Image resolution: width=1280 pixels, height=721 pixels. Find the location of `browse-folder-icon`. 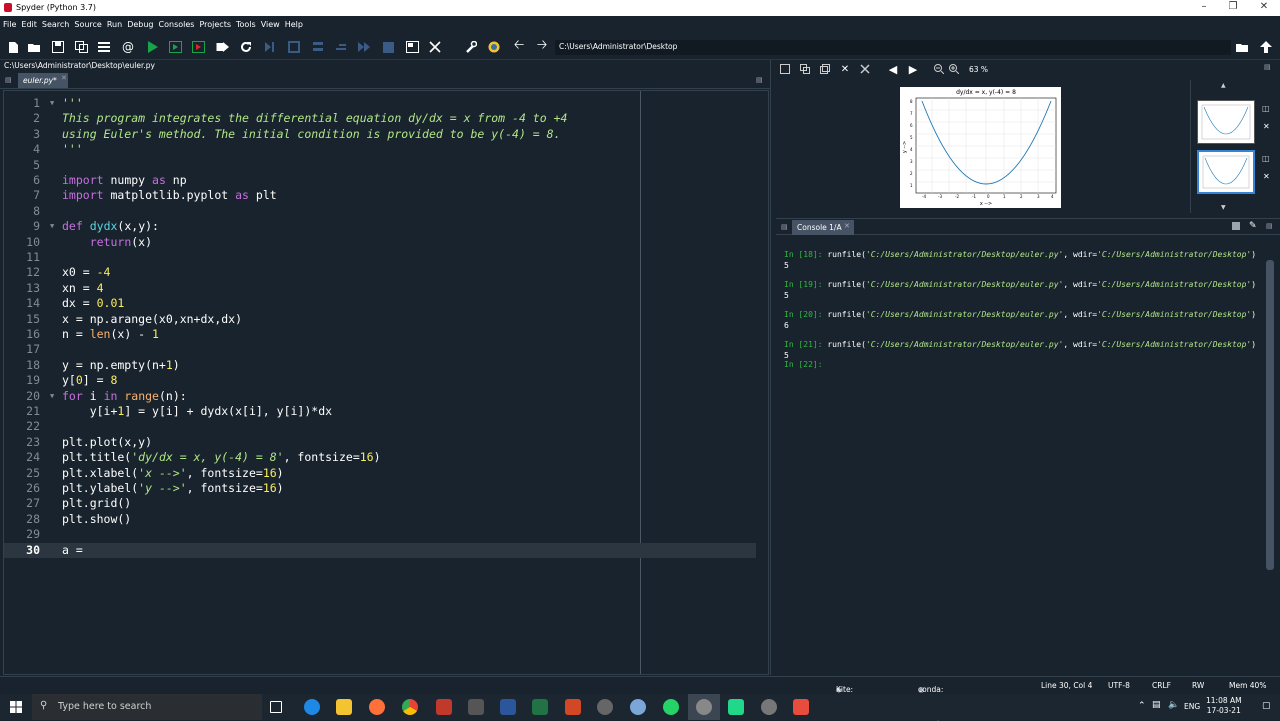

browse-folder-icon is located at coordinates (1242, 47).